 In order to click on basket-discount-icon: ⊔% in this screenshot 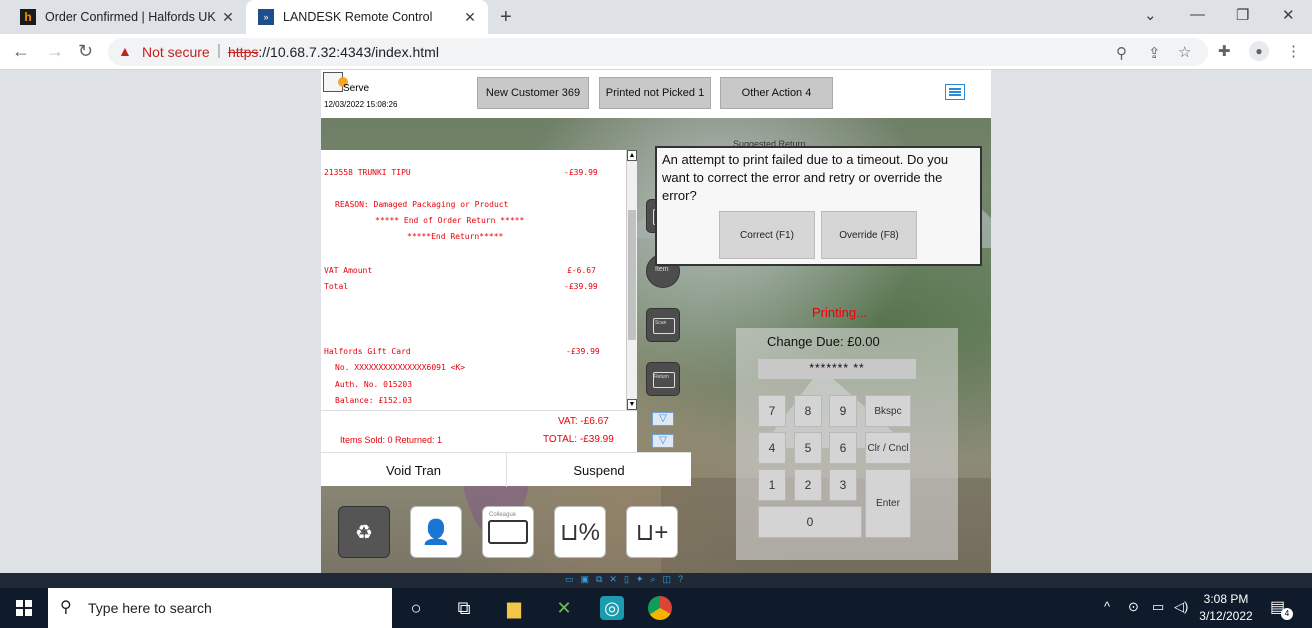, I will do `click(580, 532)`.